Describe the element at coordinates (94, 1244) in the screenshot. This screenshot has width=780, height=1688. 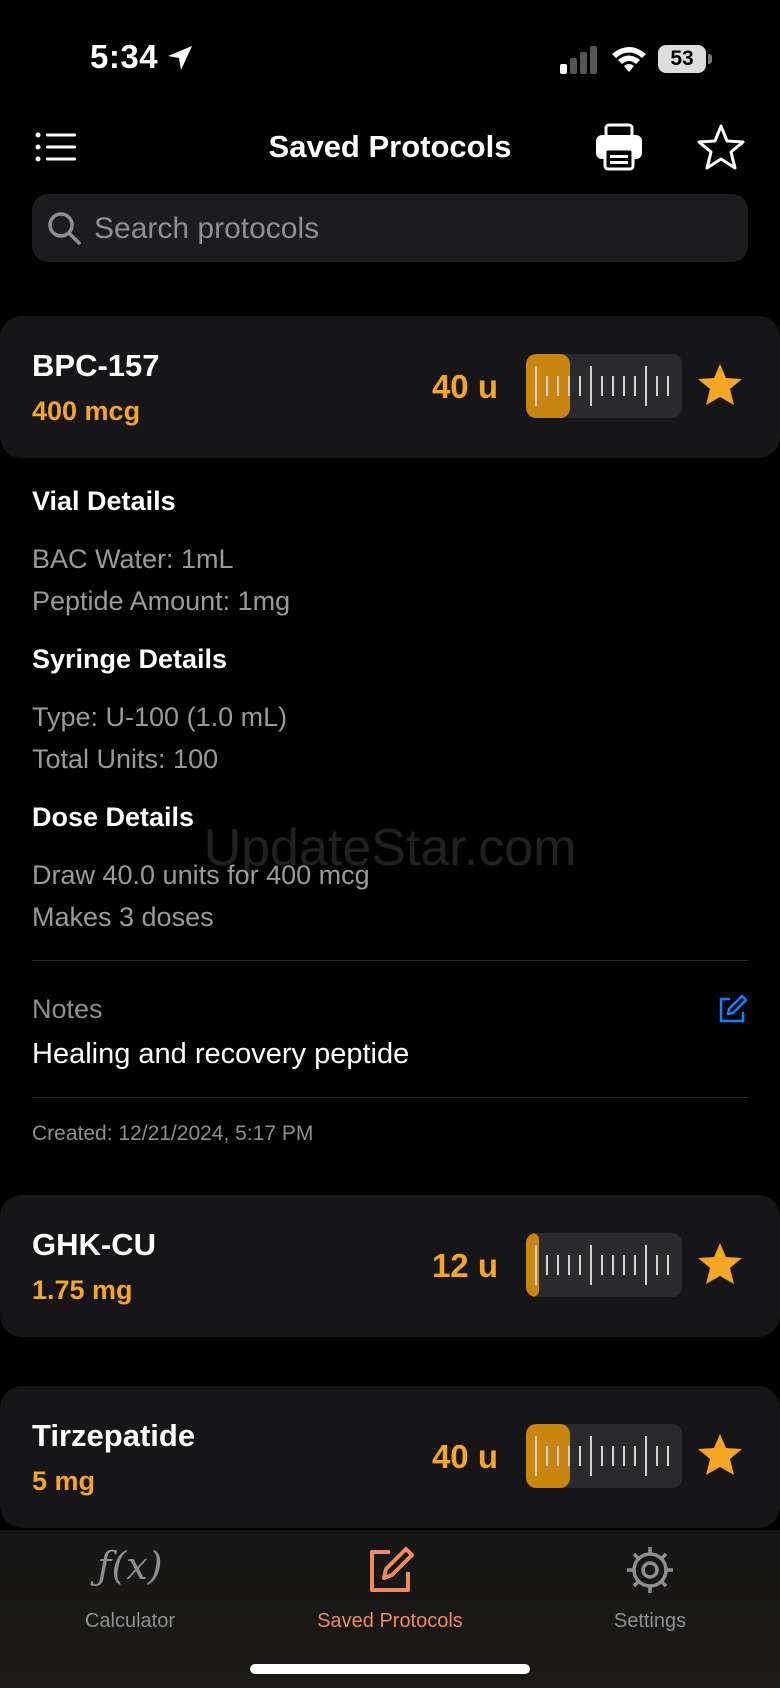
I see `protocol-name: GHK-CU` at that location.